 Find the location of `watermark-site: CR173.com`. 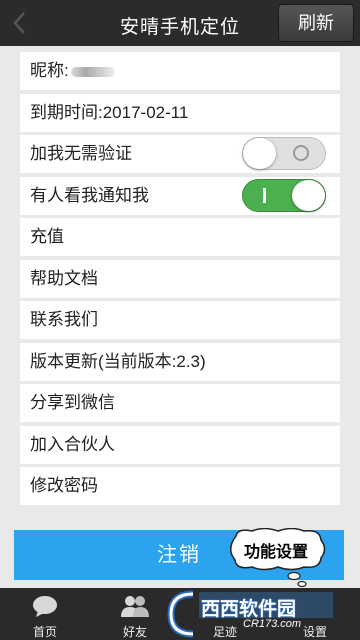

watermark-site: CR173.com is located at coordinates (272, 624).